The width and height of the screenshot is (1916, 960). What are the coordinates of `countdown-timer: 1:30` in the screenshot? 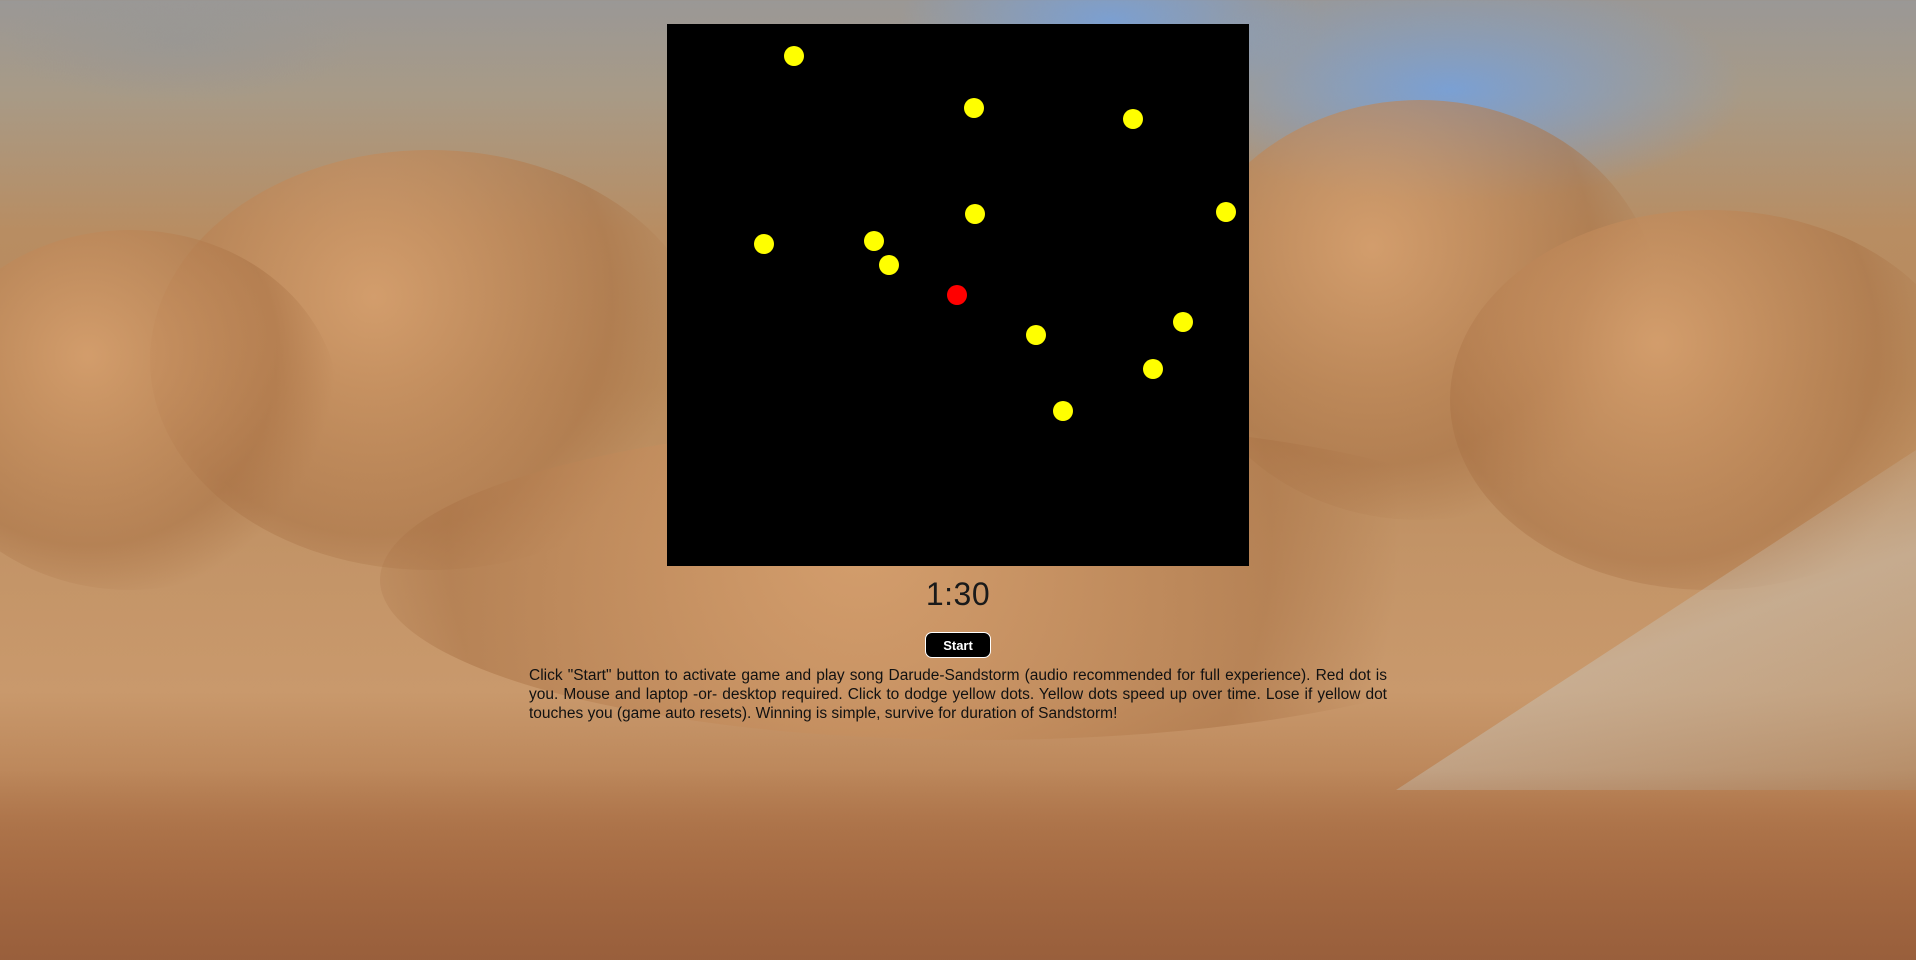 It's located at (958, 594).